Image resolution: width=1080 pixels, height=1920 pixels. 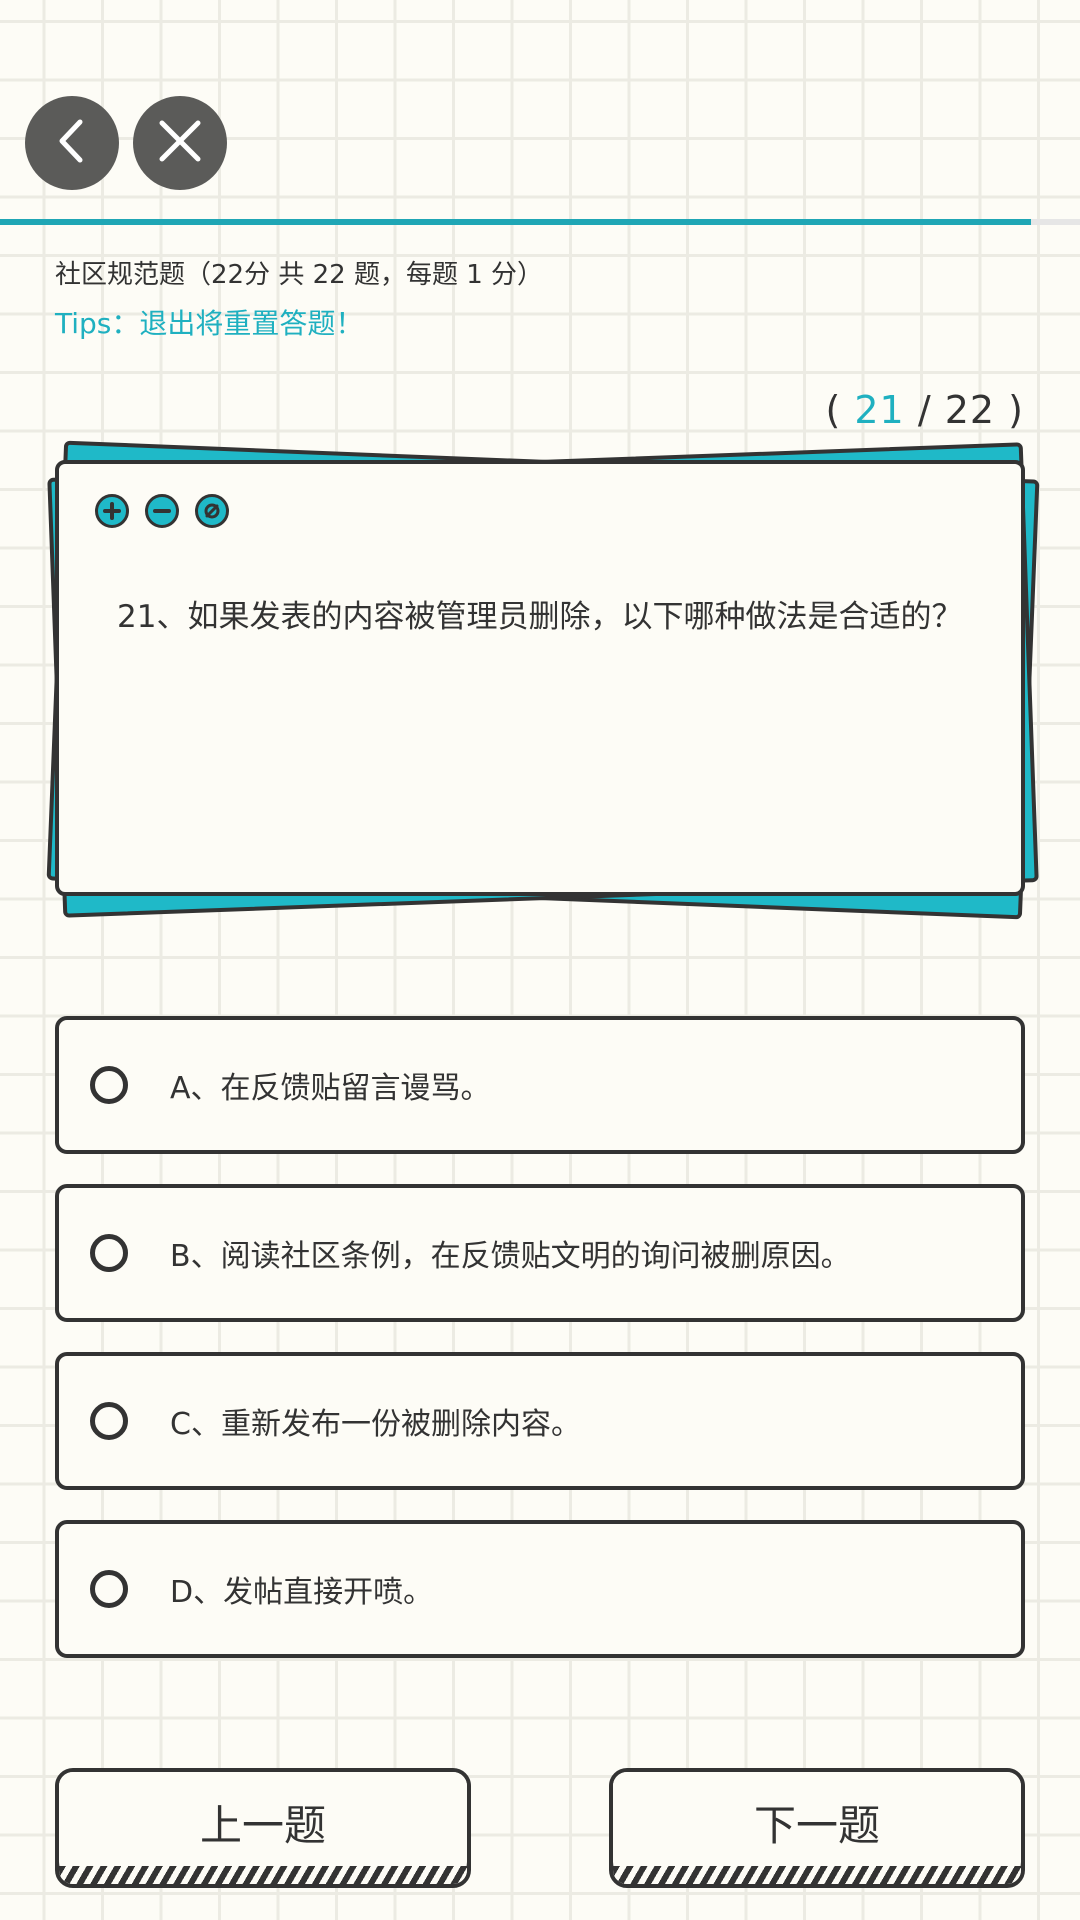 What do you see at coordinates (540, 1085) in the screenshot?
I see `option-a: A、在反馈贴留言谩骂。` at bounding box center [540, 1085].